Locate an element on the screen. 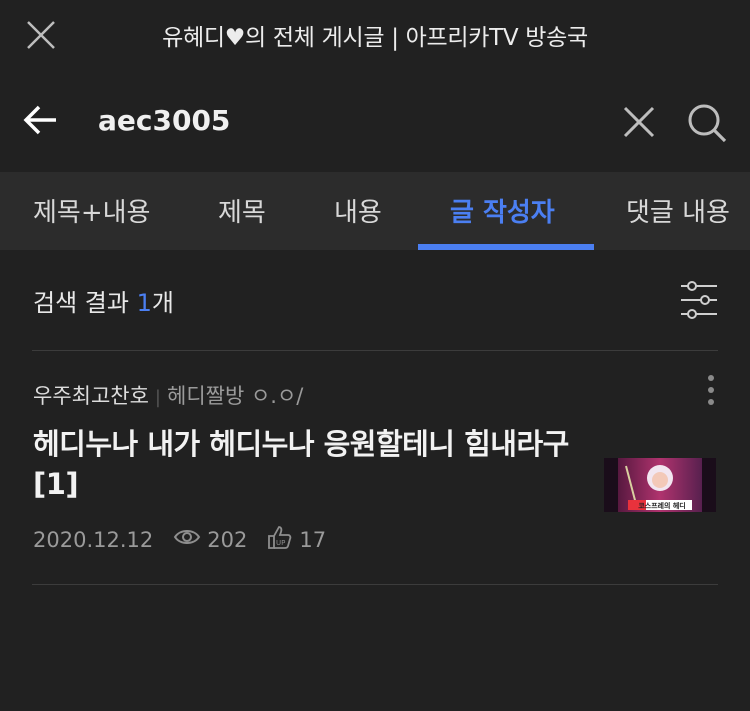  search-input is located at coordinates (338, 120).